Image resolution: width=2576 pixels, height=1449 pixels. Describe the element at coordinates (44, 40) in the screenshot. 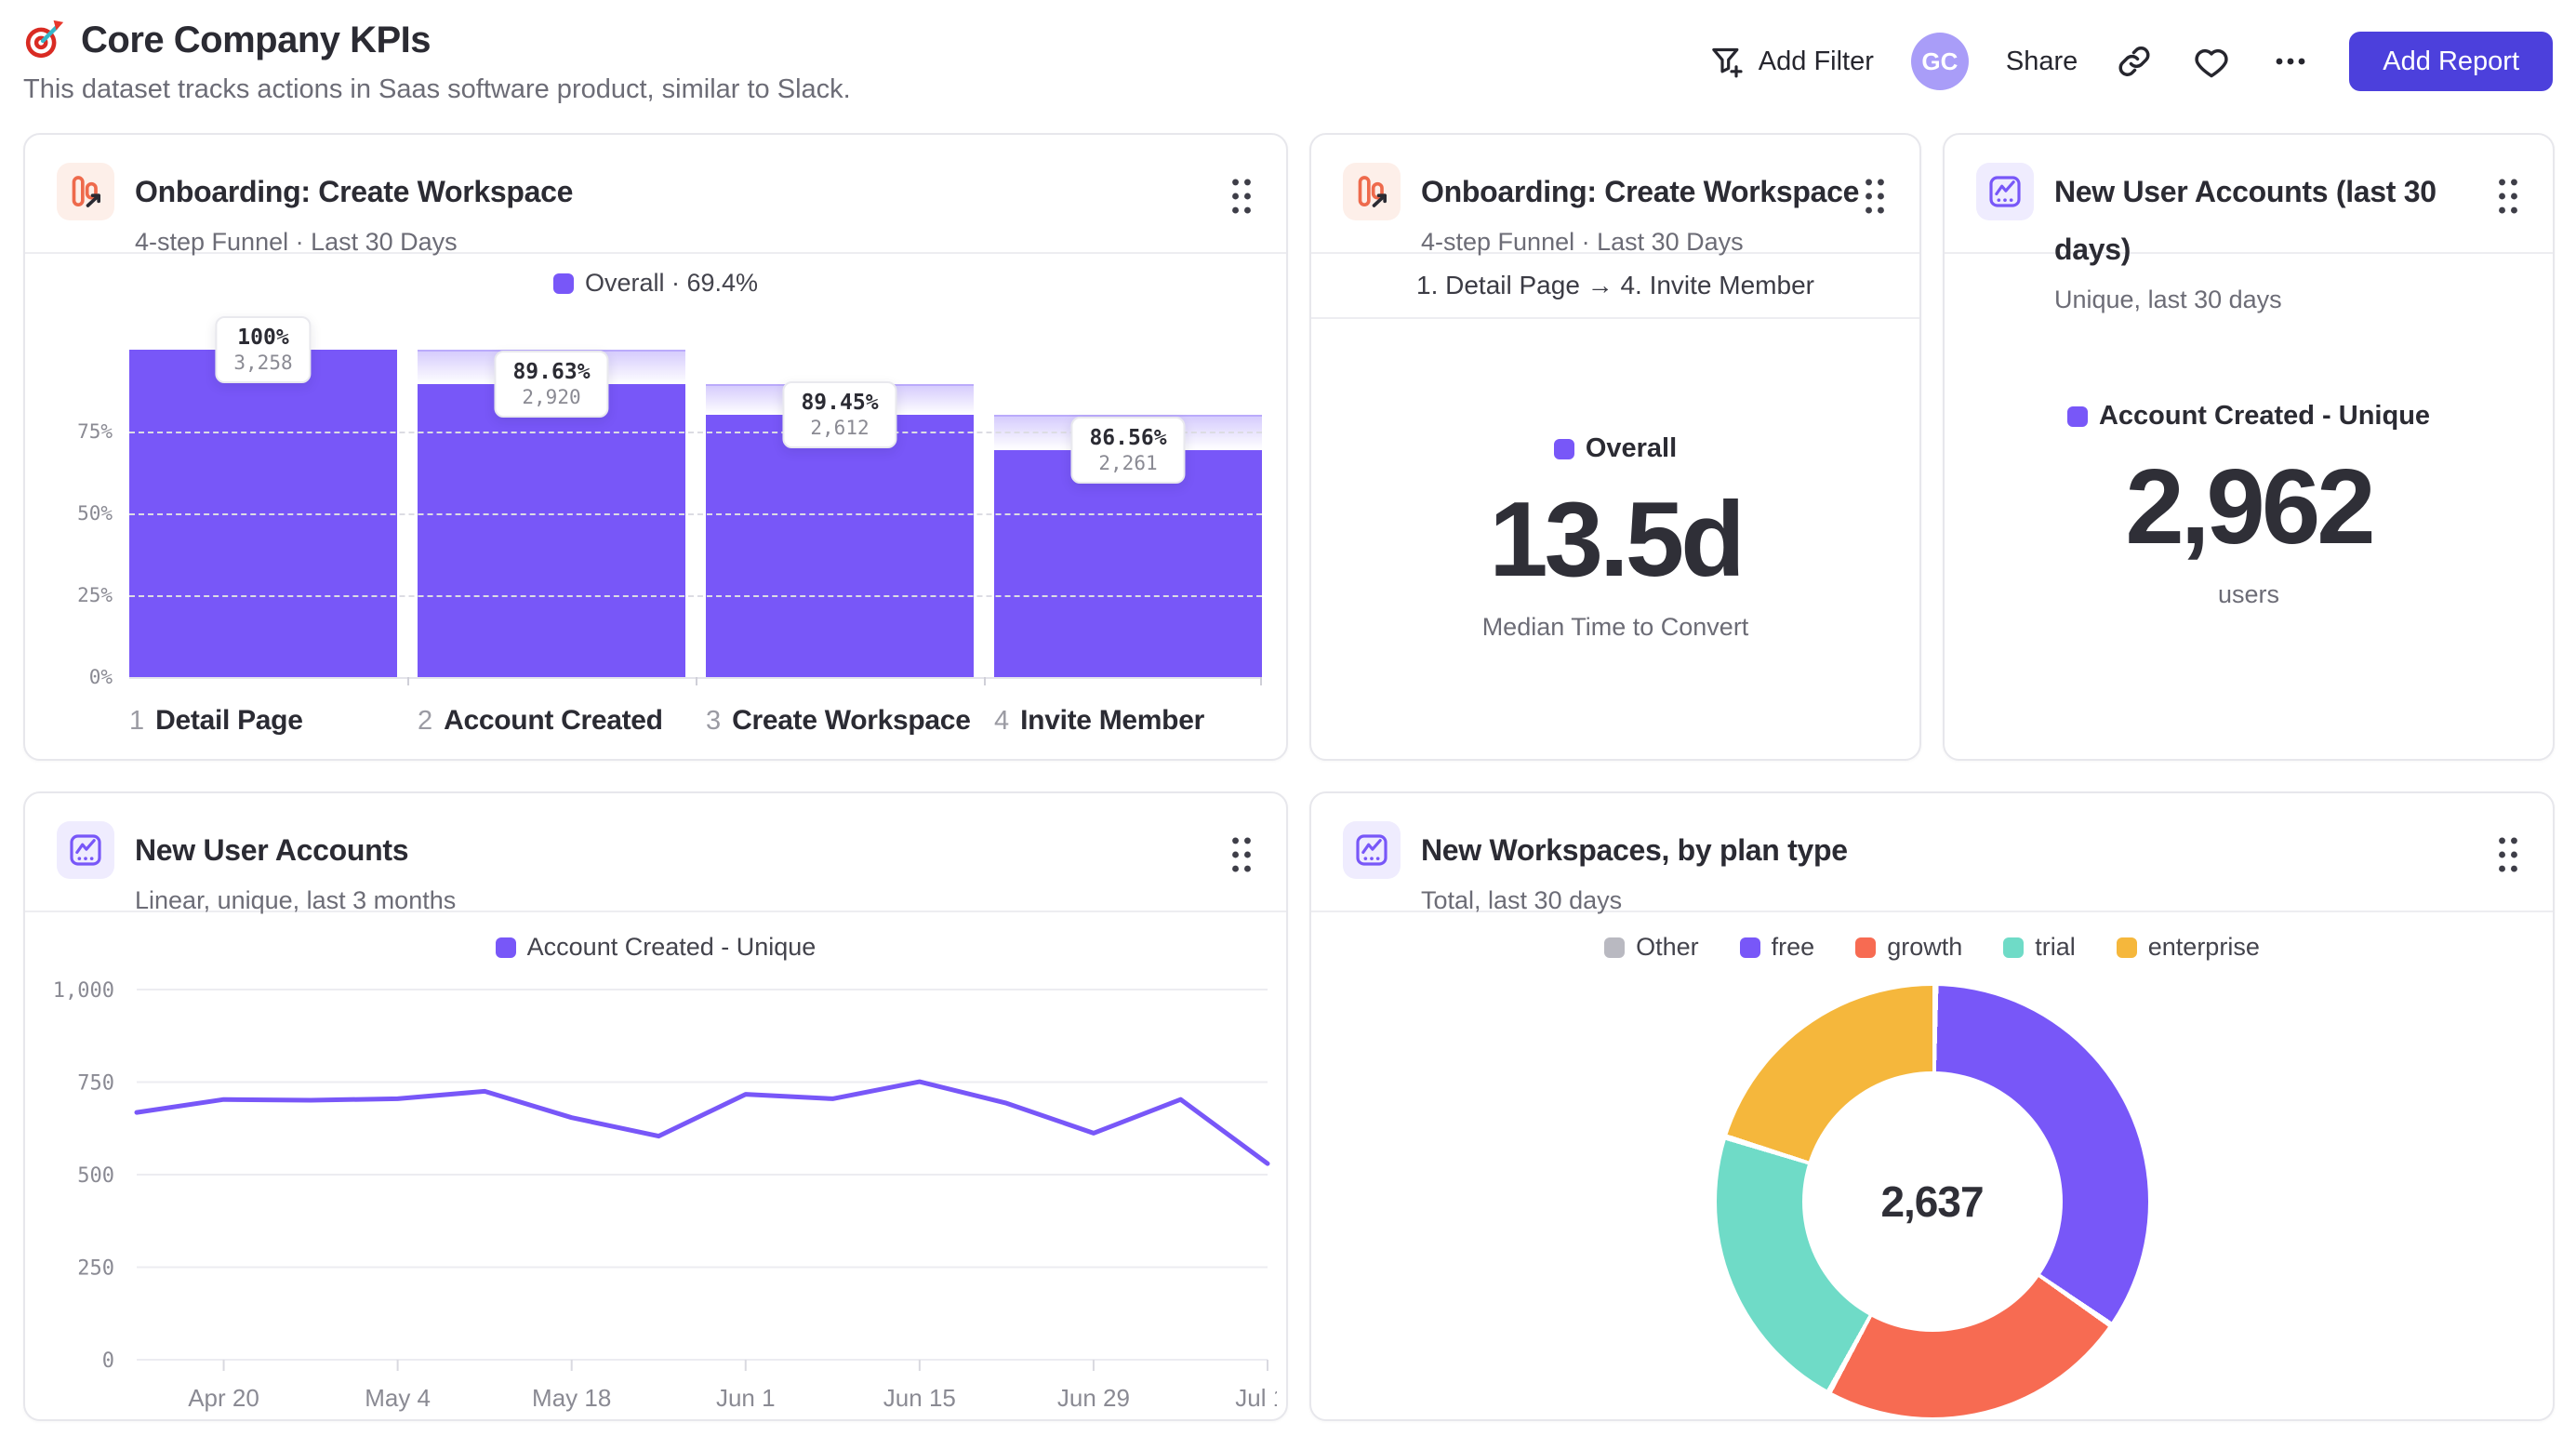

I see `target-icon` at that location.